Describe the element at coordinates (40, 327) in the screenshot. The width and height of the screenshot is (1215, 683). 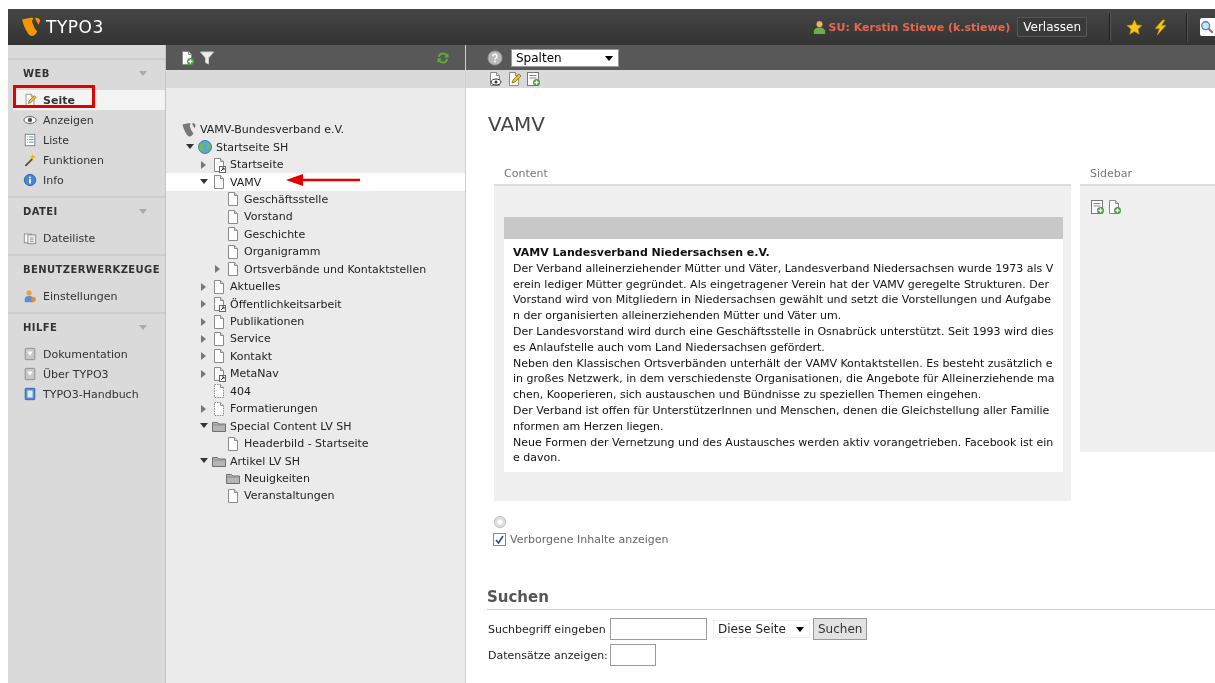
I see `menu-group-title: HILFE` at that location.